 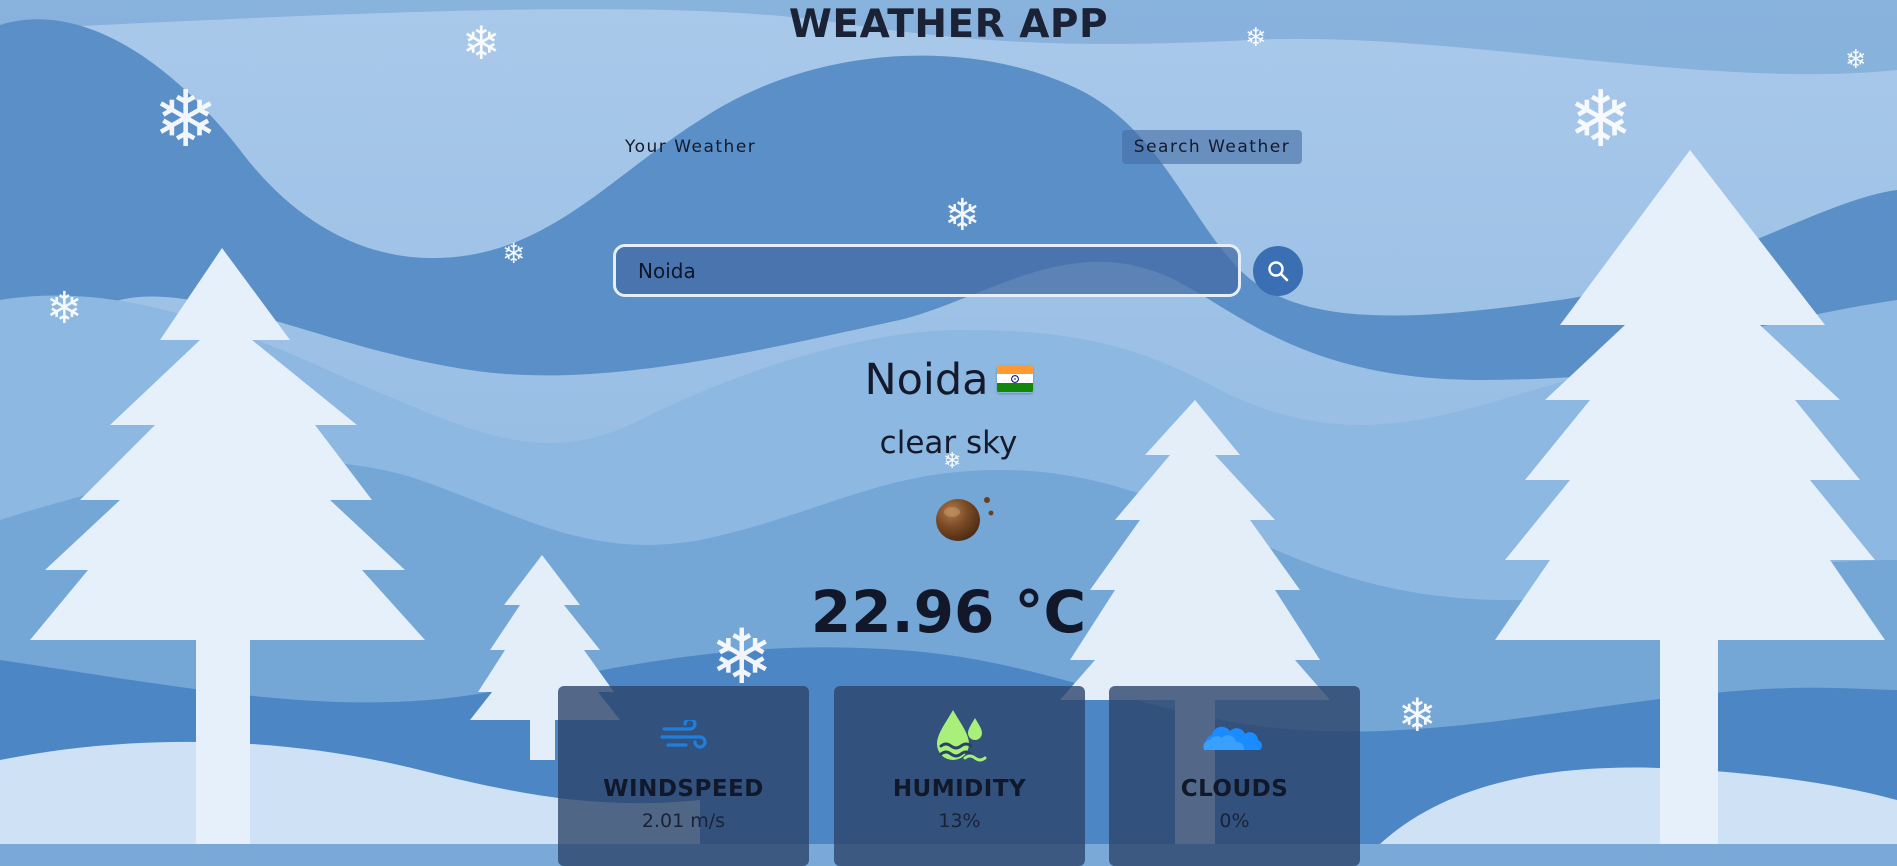 I want to click on windspeed-card: WINDSPEED 2.01 m/s, so click(x=683, y=776).